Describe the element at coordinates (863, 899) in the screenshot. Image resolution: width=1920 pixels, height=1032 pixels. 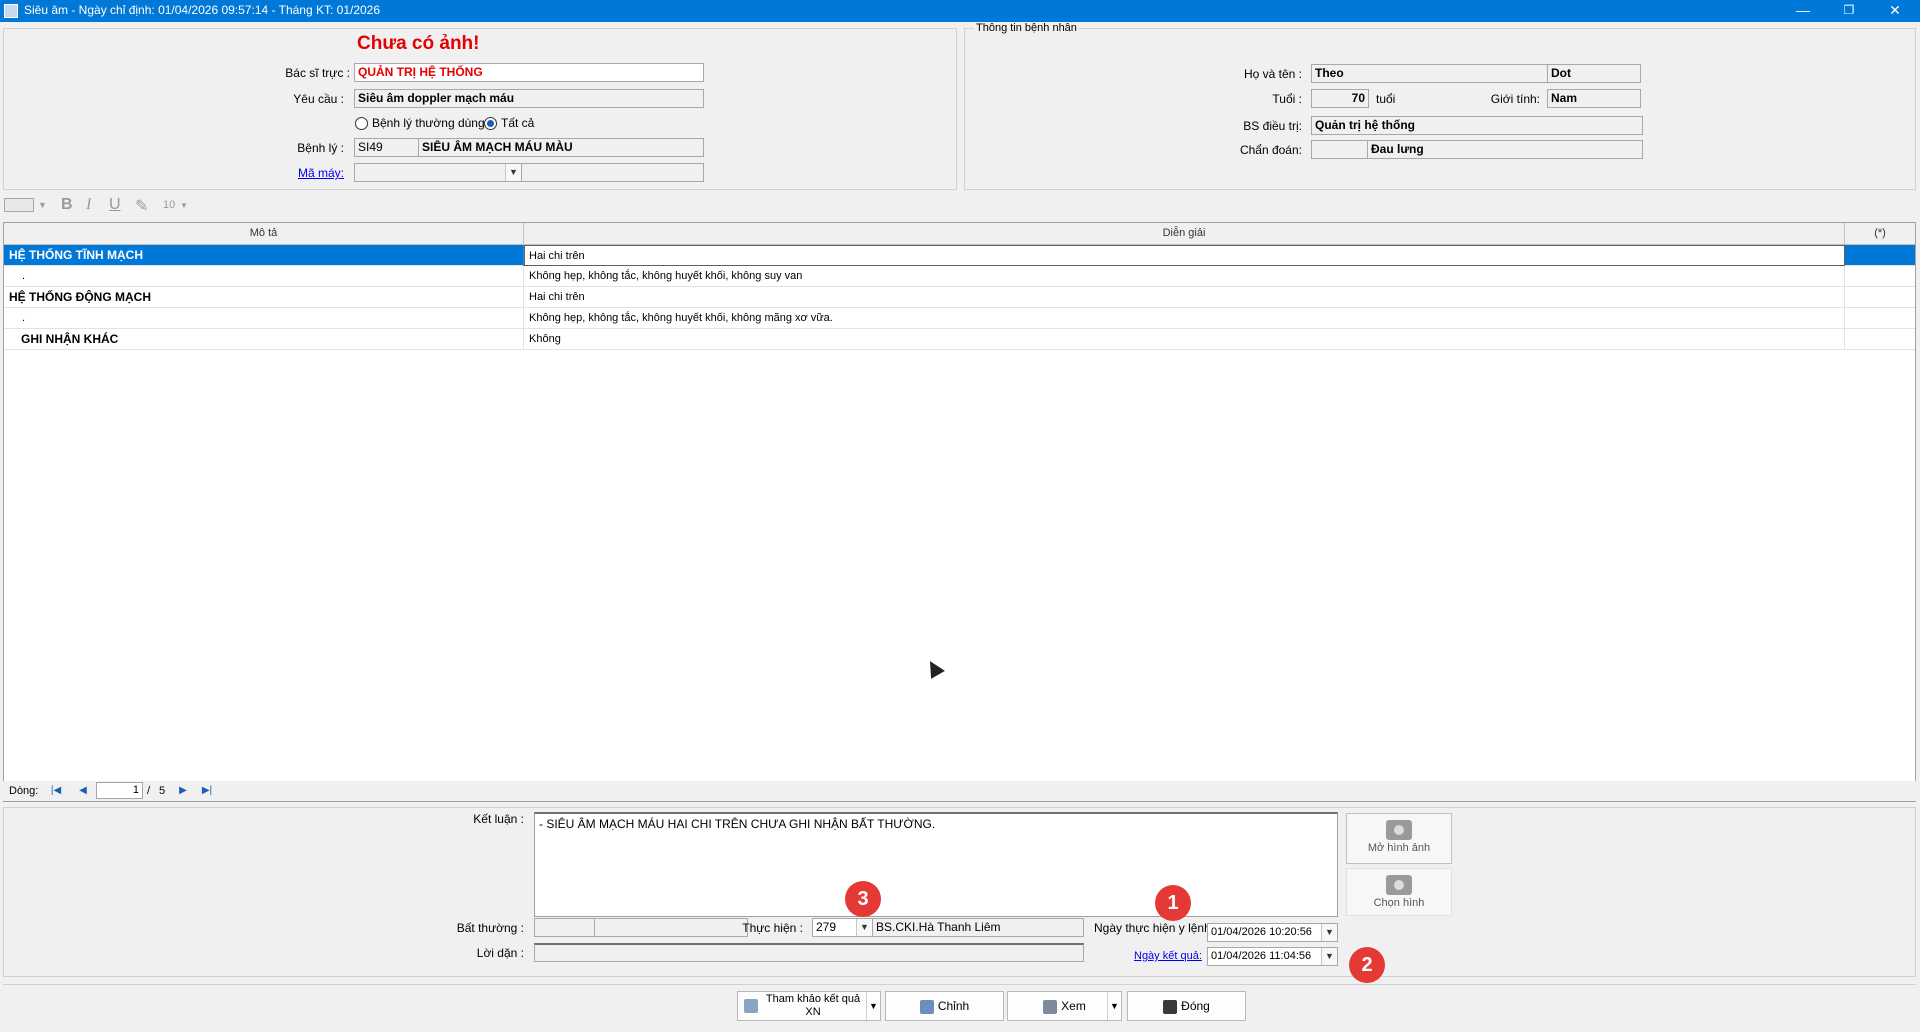
I see `annotation-badge-3: 3` at that location.